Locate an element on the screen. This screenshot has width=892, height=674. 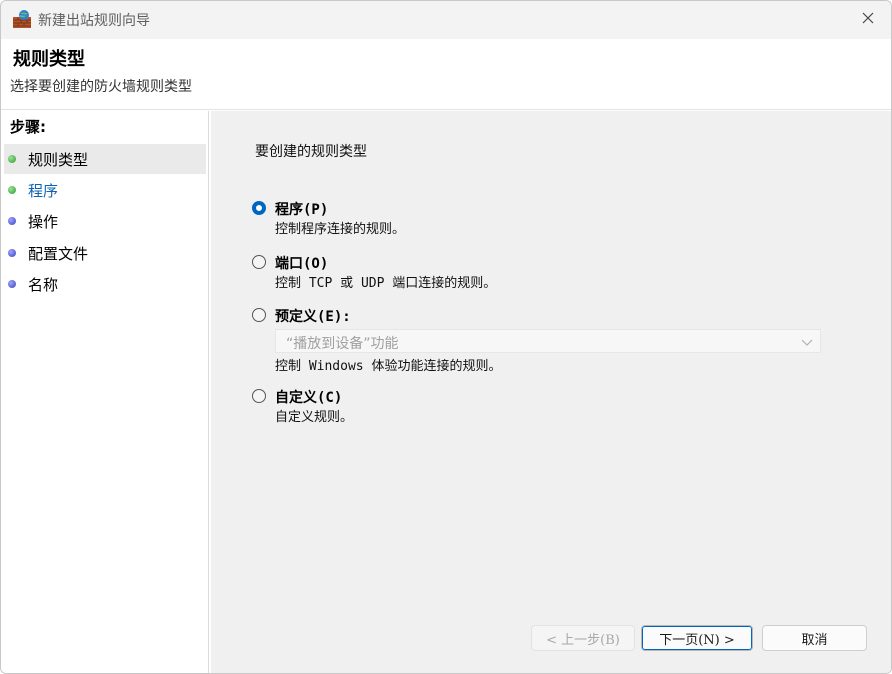
step-profile: 配置文件 is located at coordinates (105, 253).